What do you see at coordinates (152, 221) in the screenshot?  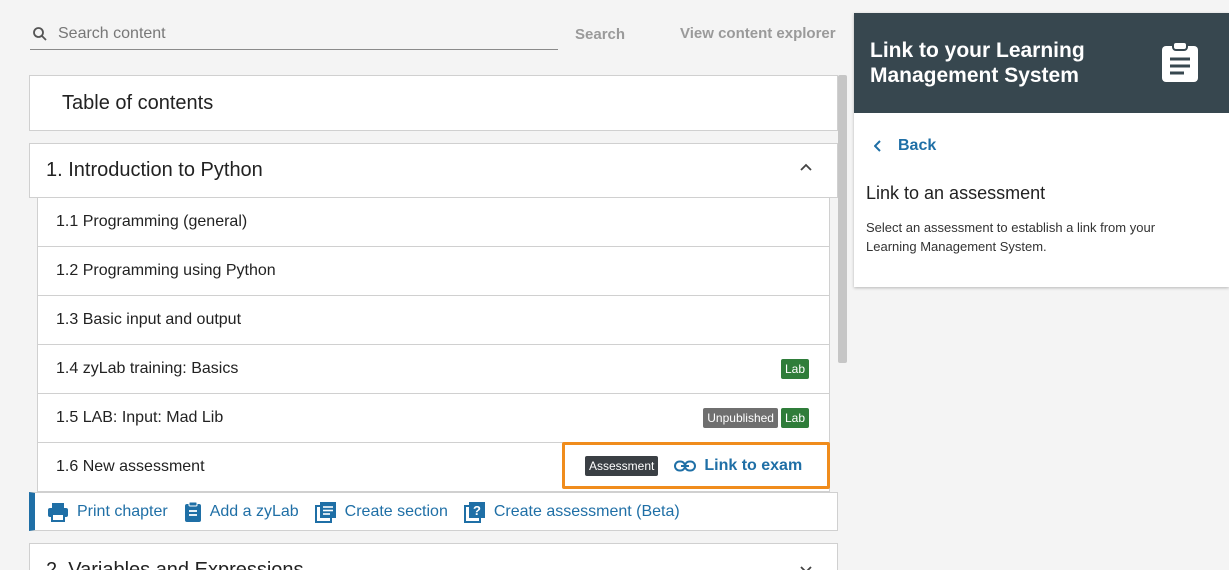 I see `section-label: 1.1 Programming (general)` at bounding box center [152, 221].